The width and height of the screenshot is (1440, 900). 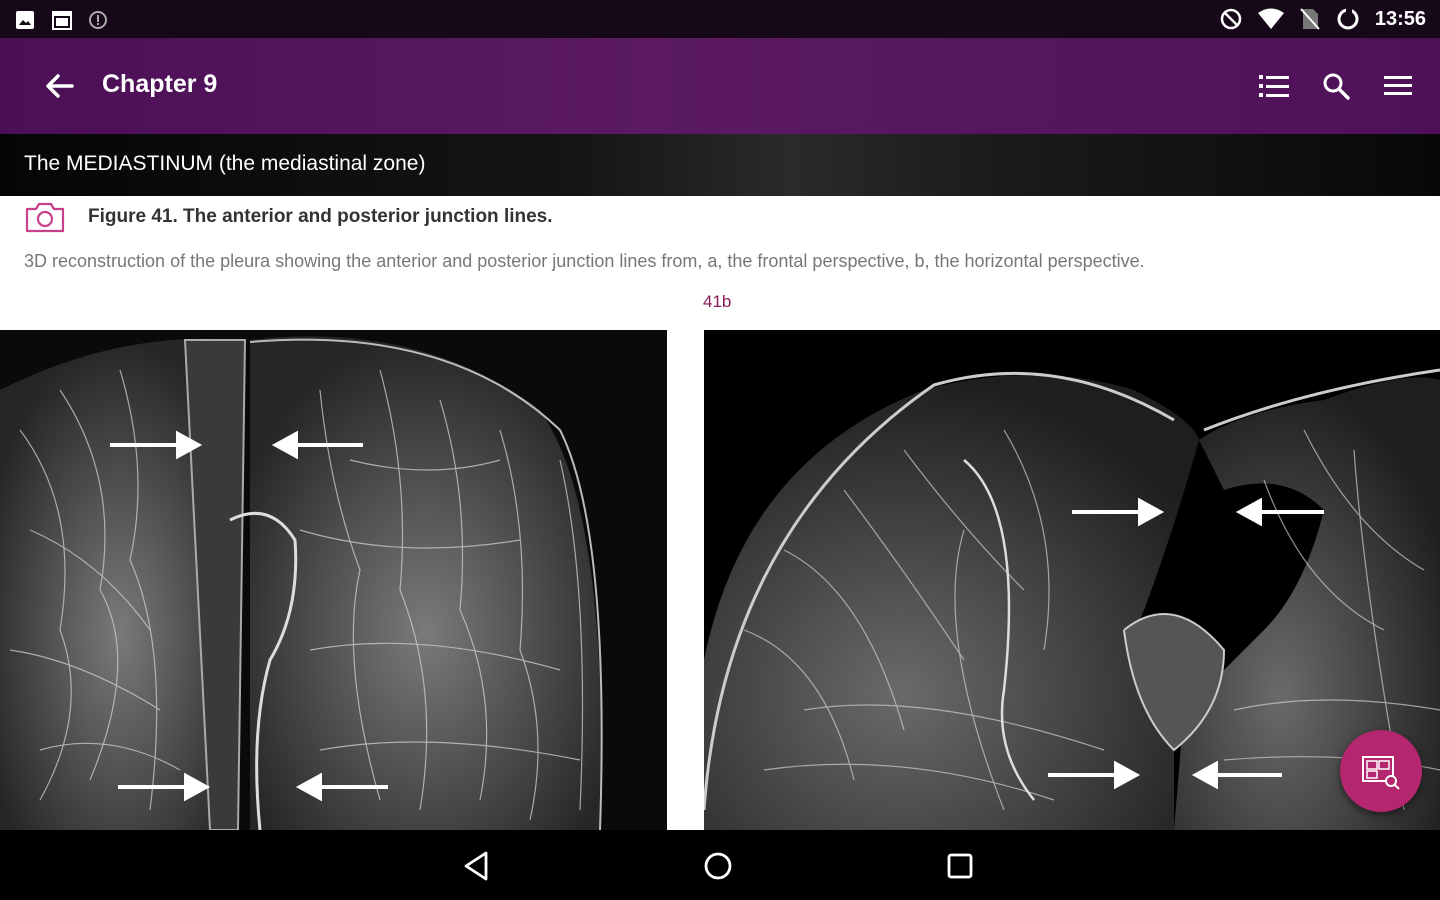 I want to click on section-header: The MEDIASTINUM (the mediastinal zone), so click(x=720, y=165).